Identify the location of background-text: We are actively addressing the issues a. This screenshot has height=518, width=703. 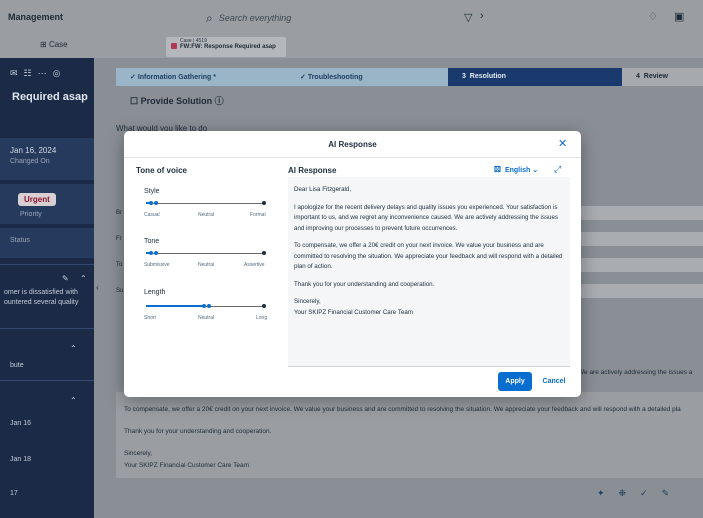
(635, 372).